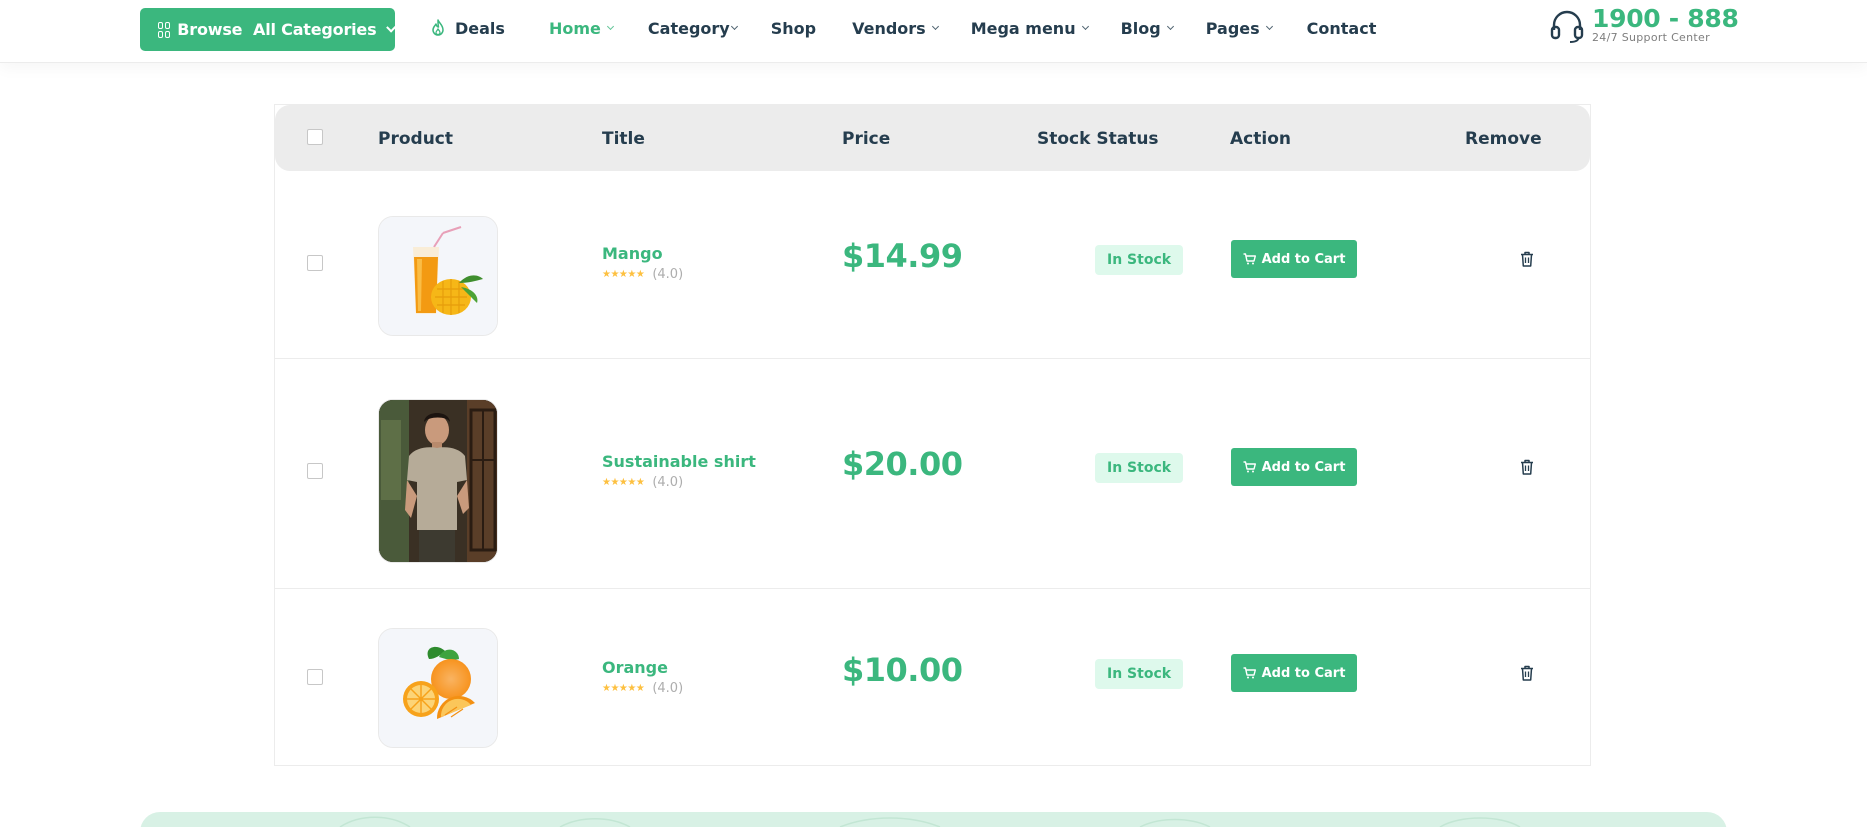 This screenshot has width=1867, height=827. I want to click on mango-juice-image, so click(438, 276).